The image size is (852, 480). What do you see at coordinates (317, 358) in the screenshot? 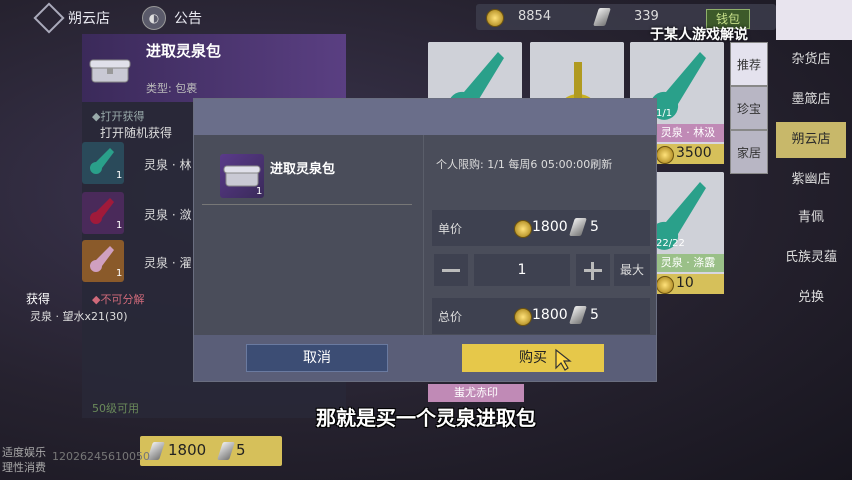
I see `cancel-button: 取消` at bounding box center [317, 358].